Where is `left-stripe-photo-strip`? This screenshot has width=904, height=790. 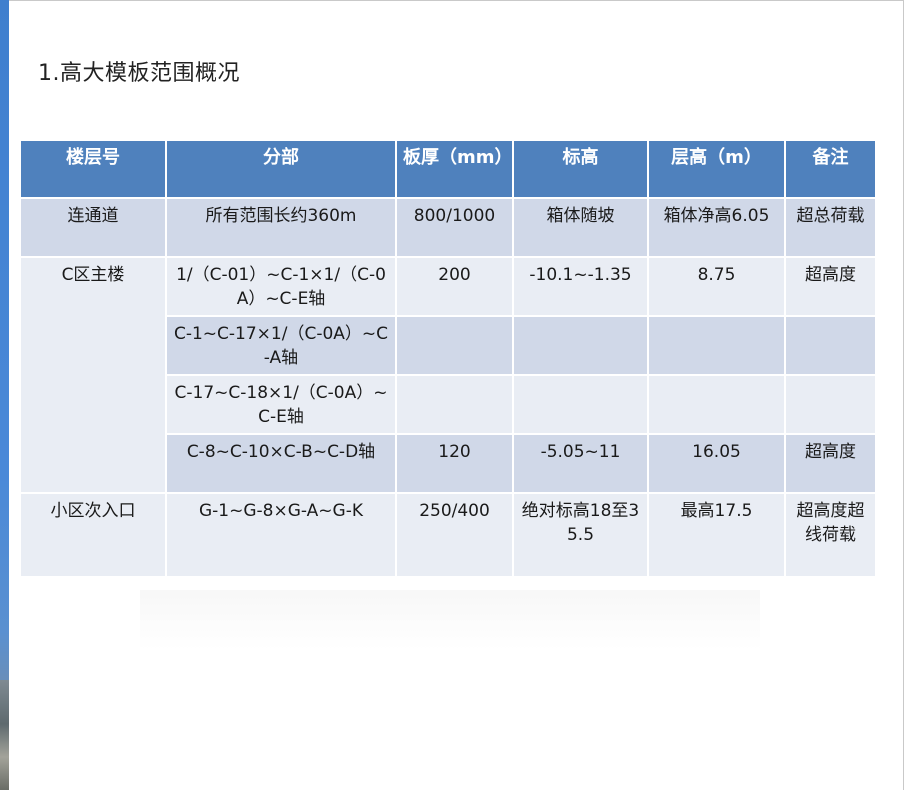 left-stripe-photo-strip is located at coordinates (4, 735).